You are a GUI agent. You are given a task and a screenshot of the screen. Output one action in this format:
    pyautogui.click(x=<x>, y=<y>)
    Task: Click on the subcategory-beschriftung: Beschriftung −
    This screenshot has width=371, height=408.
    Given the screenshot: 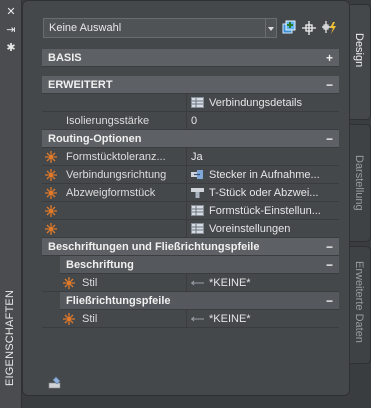 What is the action you would take?
    pyautogui.click(x=199, y=265)
    